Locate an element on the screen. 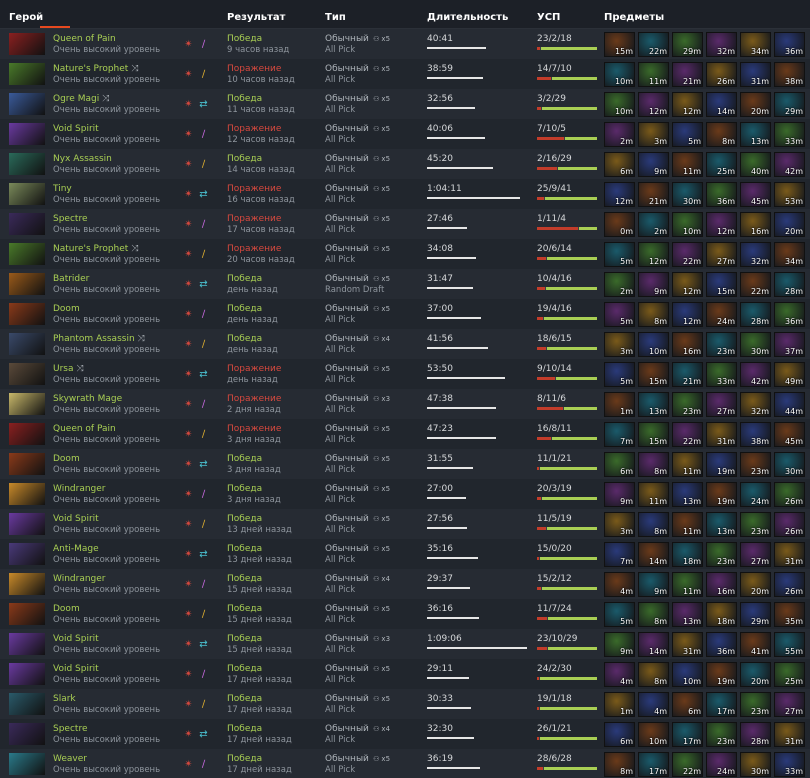 Image resolution: width=810 pixels, height=778 pixels. item-icon: 1m is located at coordinates (619, 404).